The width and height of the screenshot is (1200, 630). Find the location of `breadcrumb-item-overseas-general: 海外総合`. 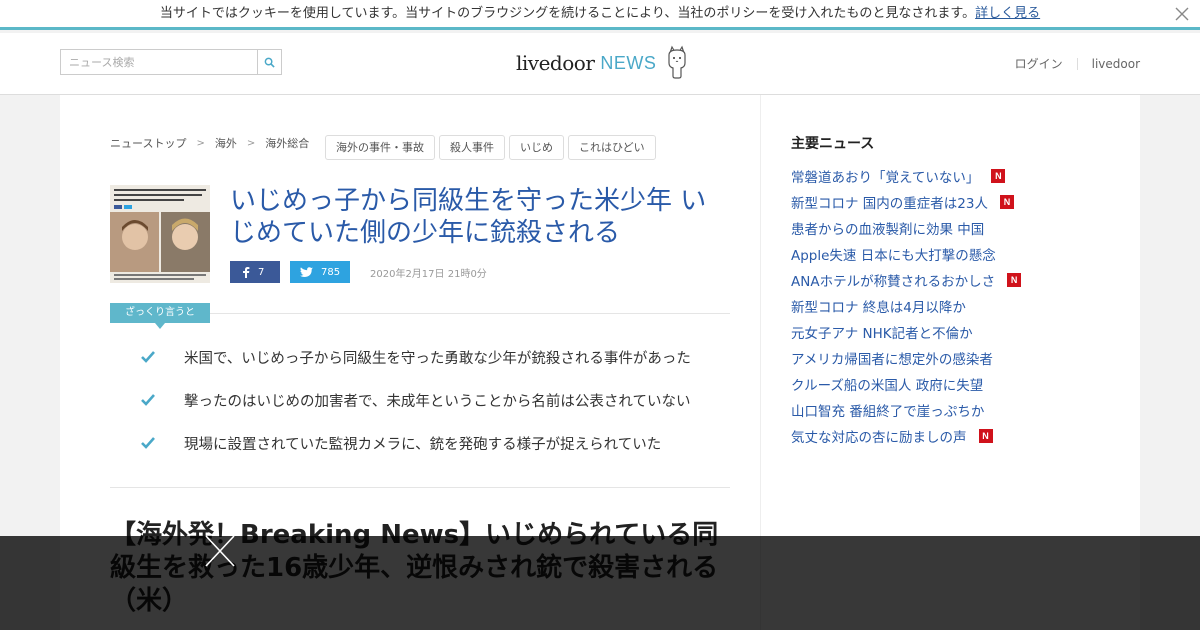

breadcrumb-item-overseas-general: 海外総合 is located at coordinates (287, 143).